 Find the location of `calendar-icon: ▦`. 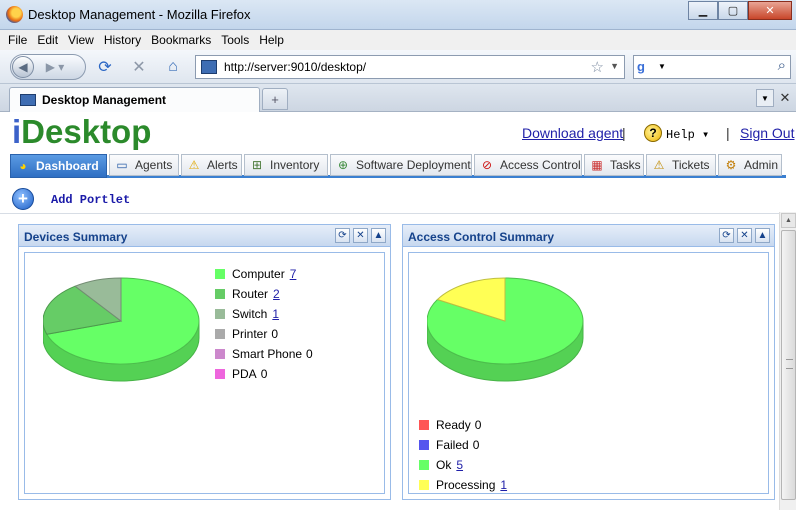

calendar-icon: ▦ is located at coordinates (597, 165).